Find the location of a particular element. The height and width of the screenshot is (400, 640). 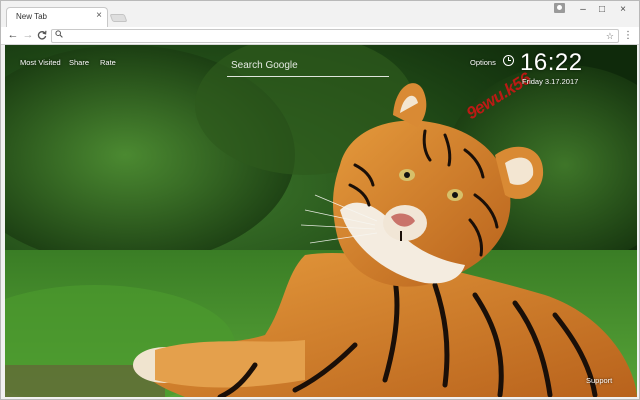

forward-button: → is located at coordinates (28, 35).